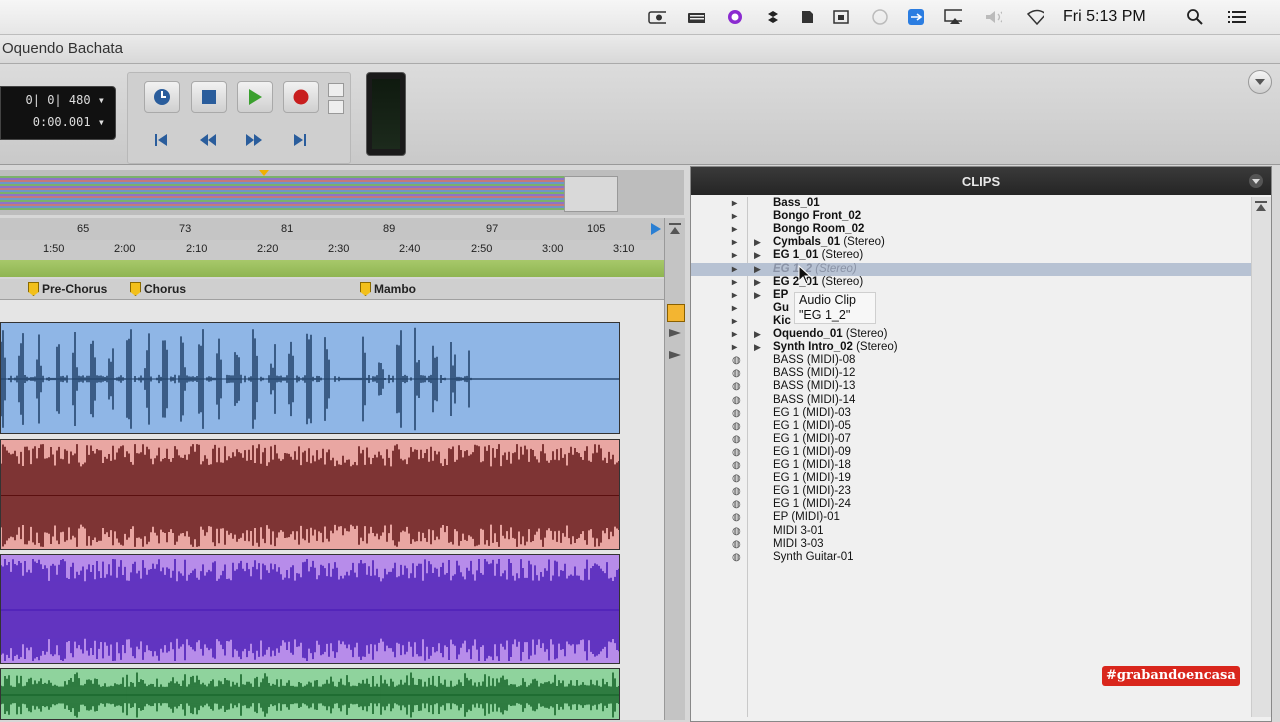 This screenshot has height=722, width=1280. What do you see at coordinates (696, 17) in the screenshot?
I see `keyboard-icon` at bounding box center [696, 17].